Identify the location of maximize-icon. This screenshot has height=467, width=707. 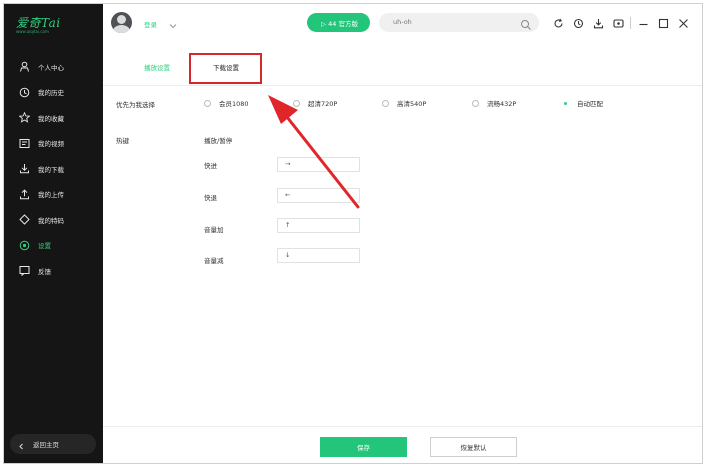
(663, 23).